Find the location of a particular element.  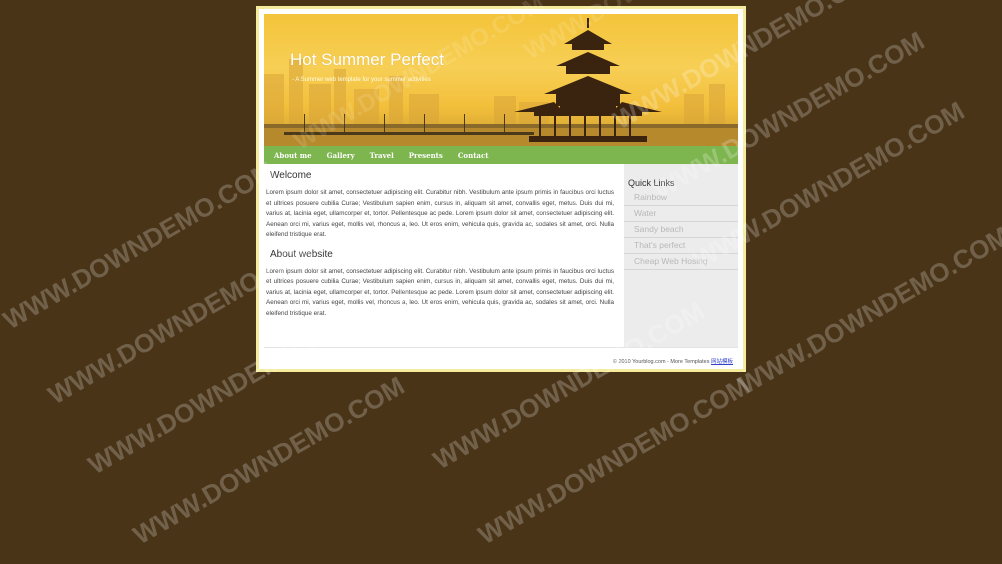

nav-presents: Presents is located at coordinates (426, 155).